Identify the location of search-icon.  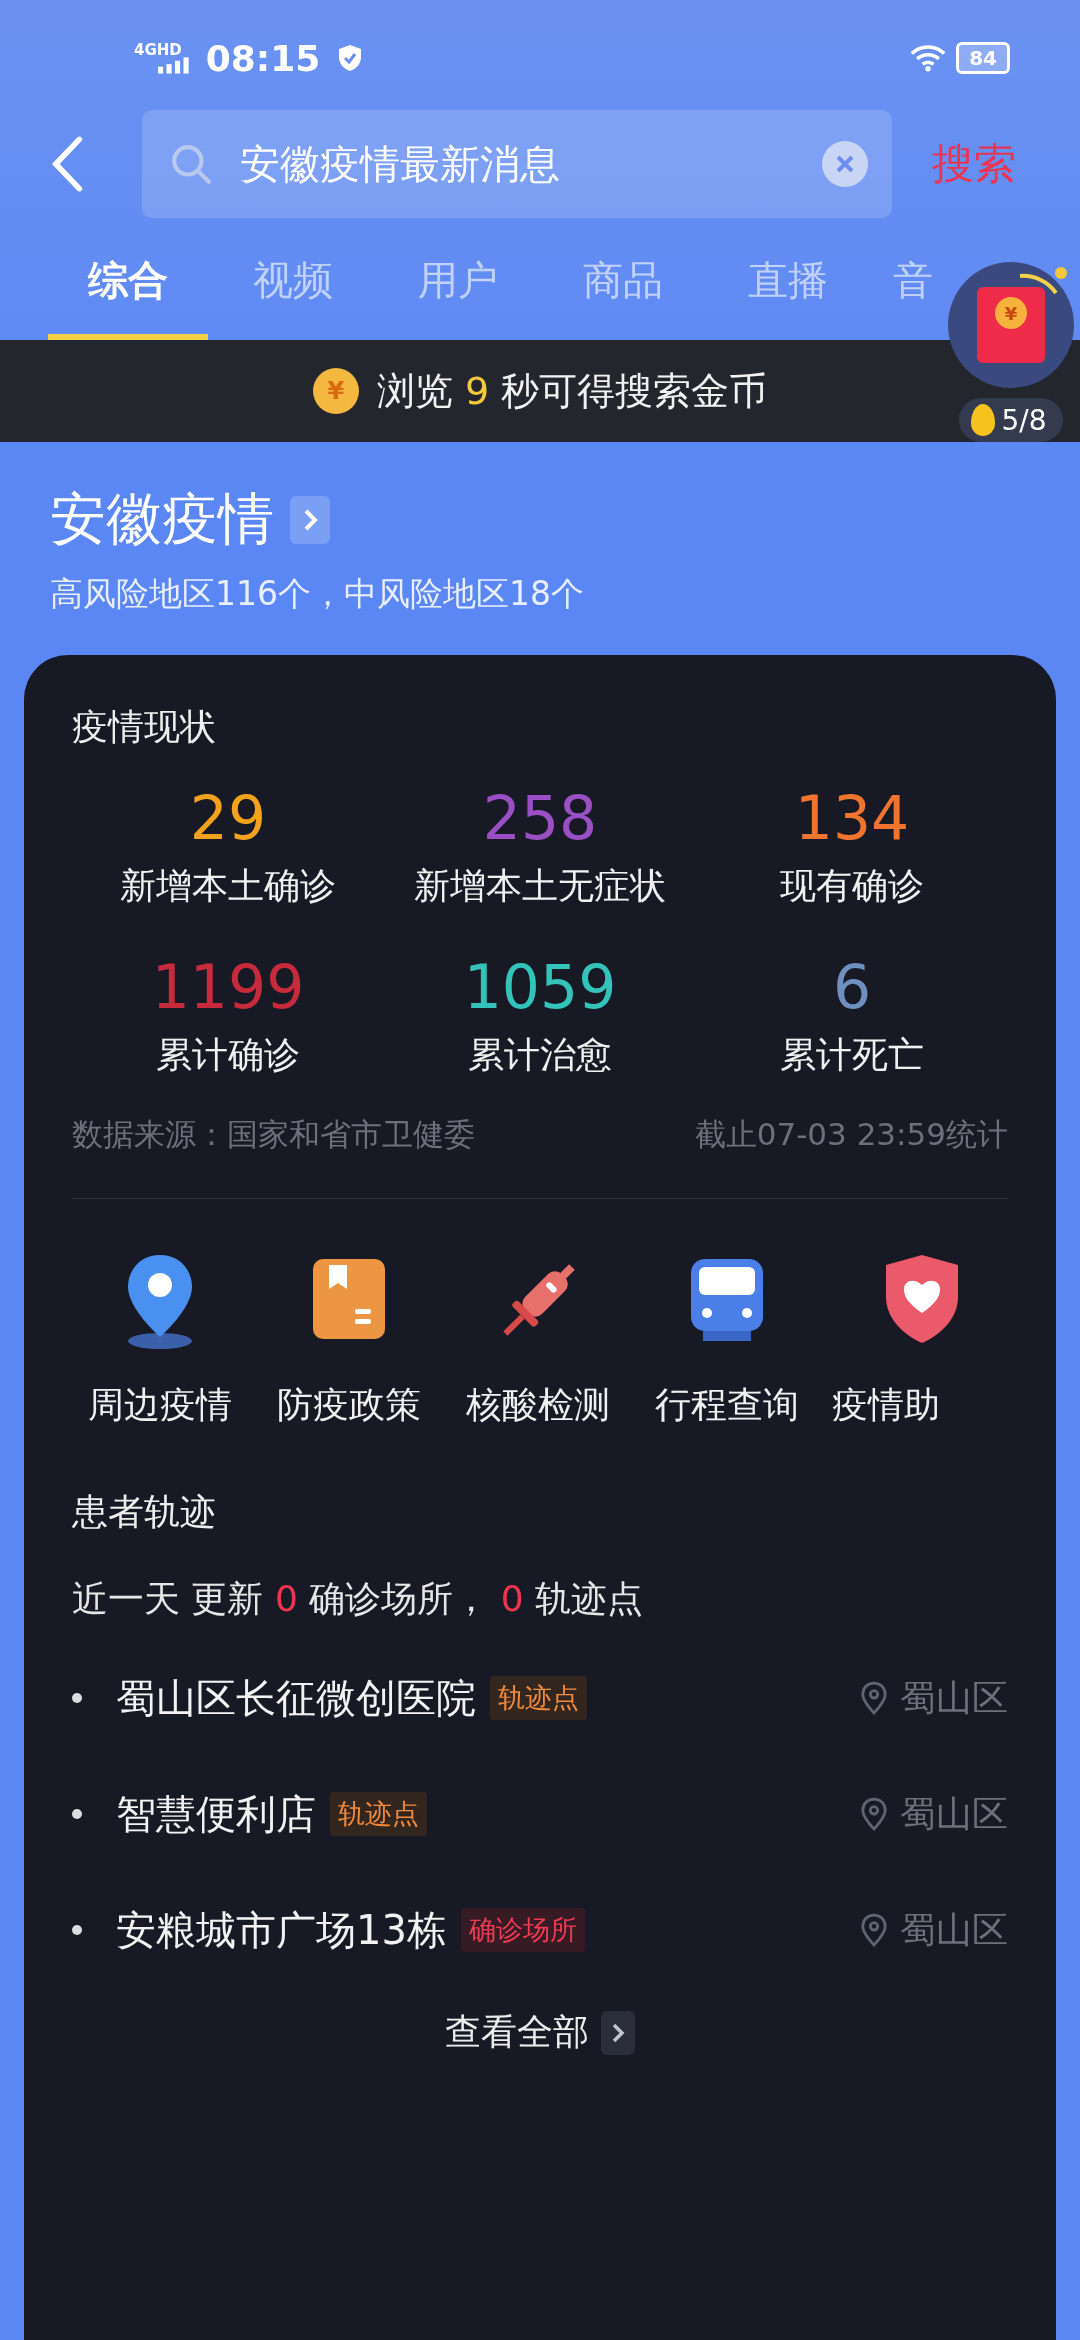
(191, 164).